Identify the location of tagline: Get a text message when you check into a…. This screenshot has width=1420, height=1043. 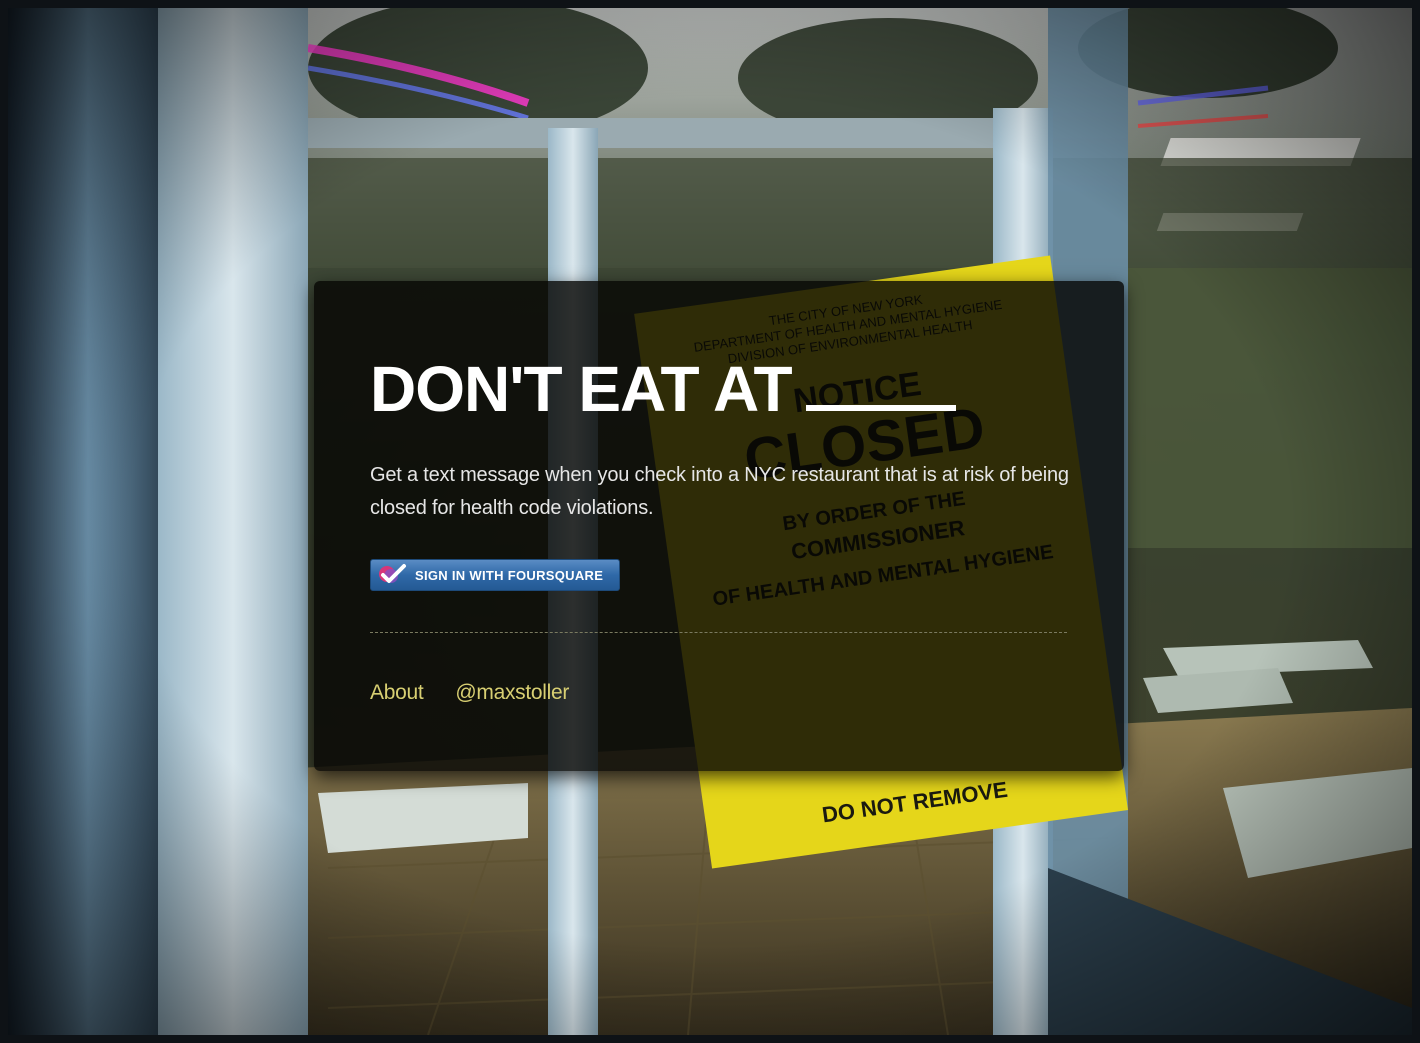
(719, 491).